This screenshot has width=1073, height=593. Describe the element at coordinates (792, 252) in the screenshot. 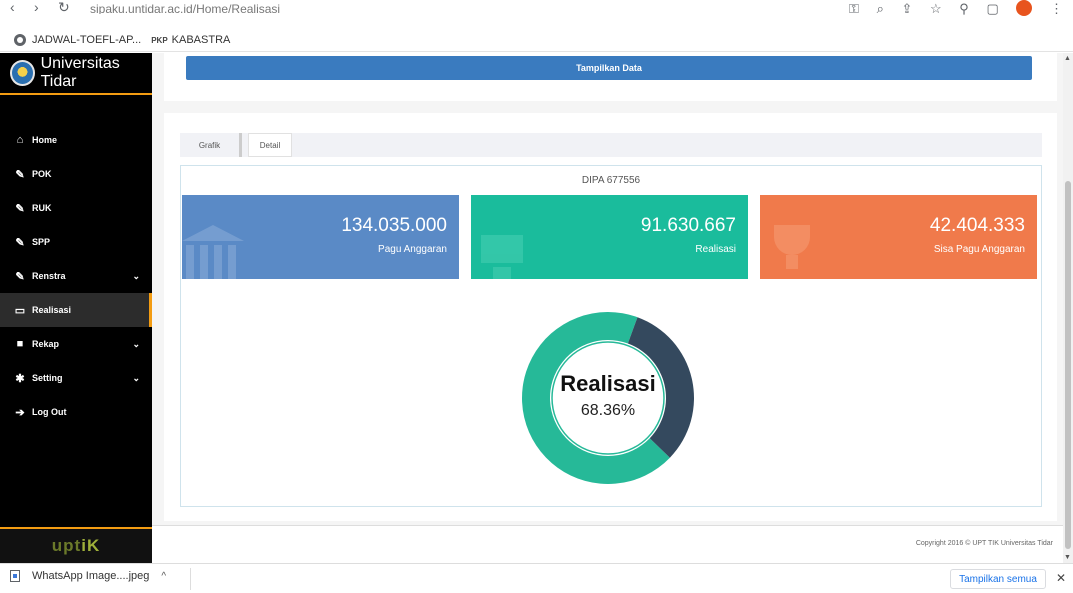

I see `trophy-icon` at that location.